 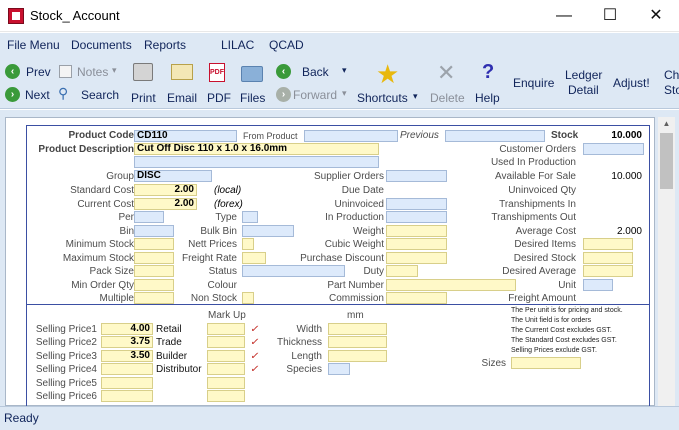 I want to click on due-date-label: Due Date, so click(x=362, y=190).